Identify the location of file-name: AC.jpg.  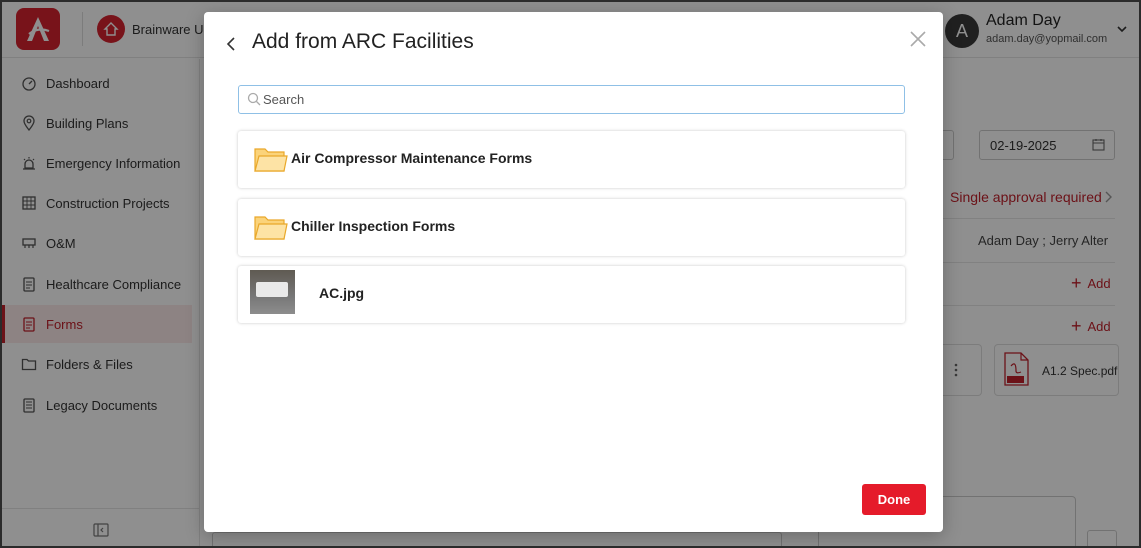
(342, 293).